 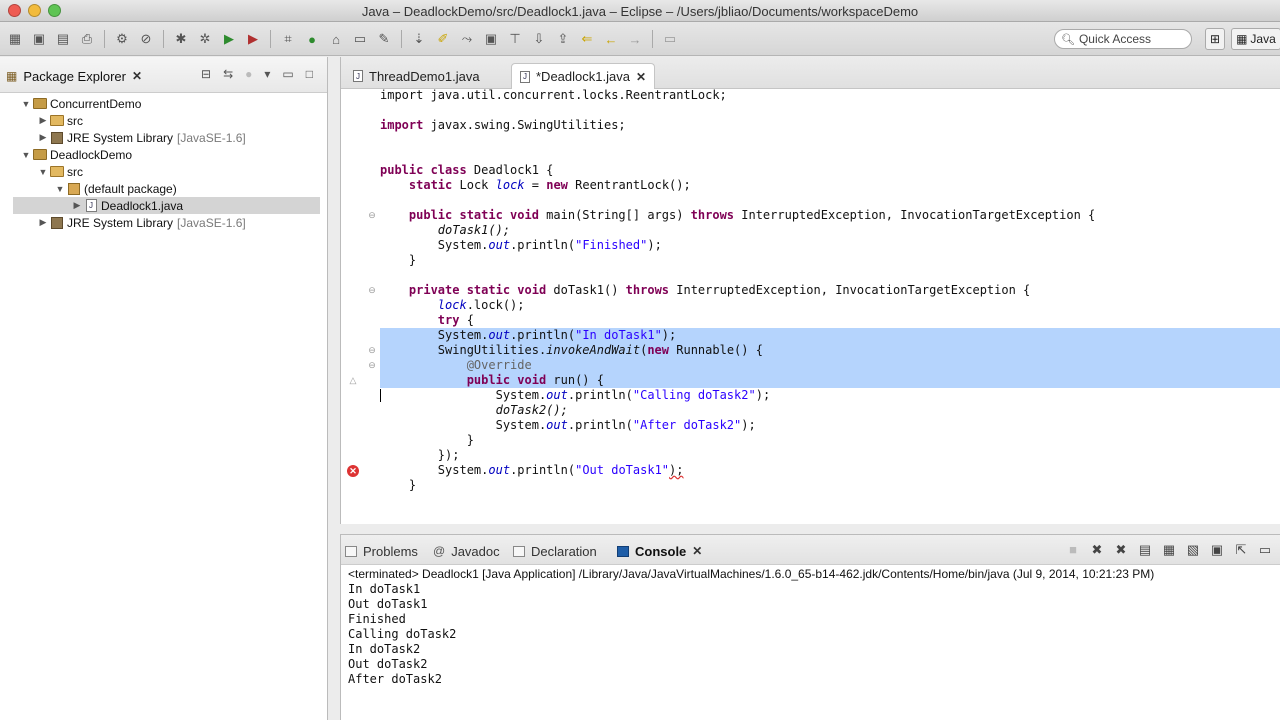 What do you see at coordinates (481, 305) in the screenshot?
I see `code-line: lock.lock();` at bounding box center [481, 305].